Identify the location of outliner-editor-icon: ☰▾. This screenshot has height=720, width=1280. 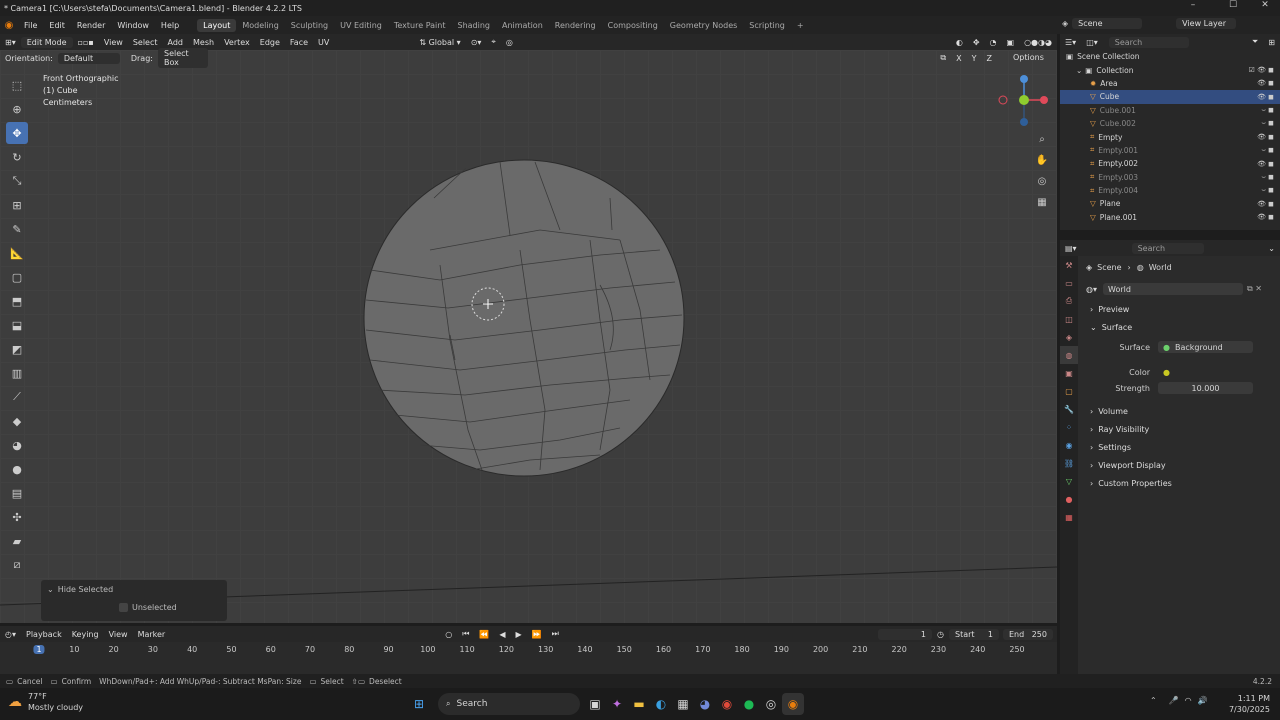
(1070, 42).